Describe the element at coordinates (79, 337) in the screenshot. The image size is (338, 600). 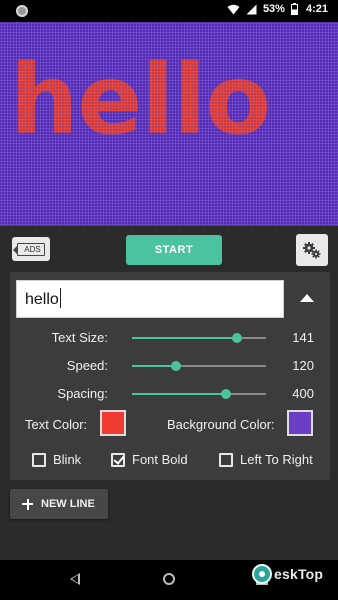
I see `text-size-label: Text Size:` at that location.